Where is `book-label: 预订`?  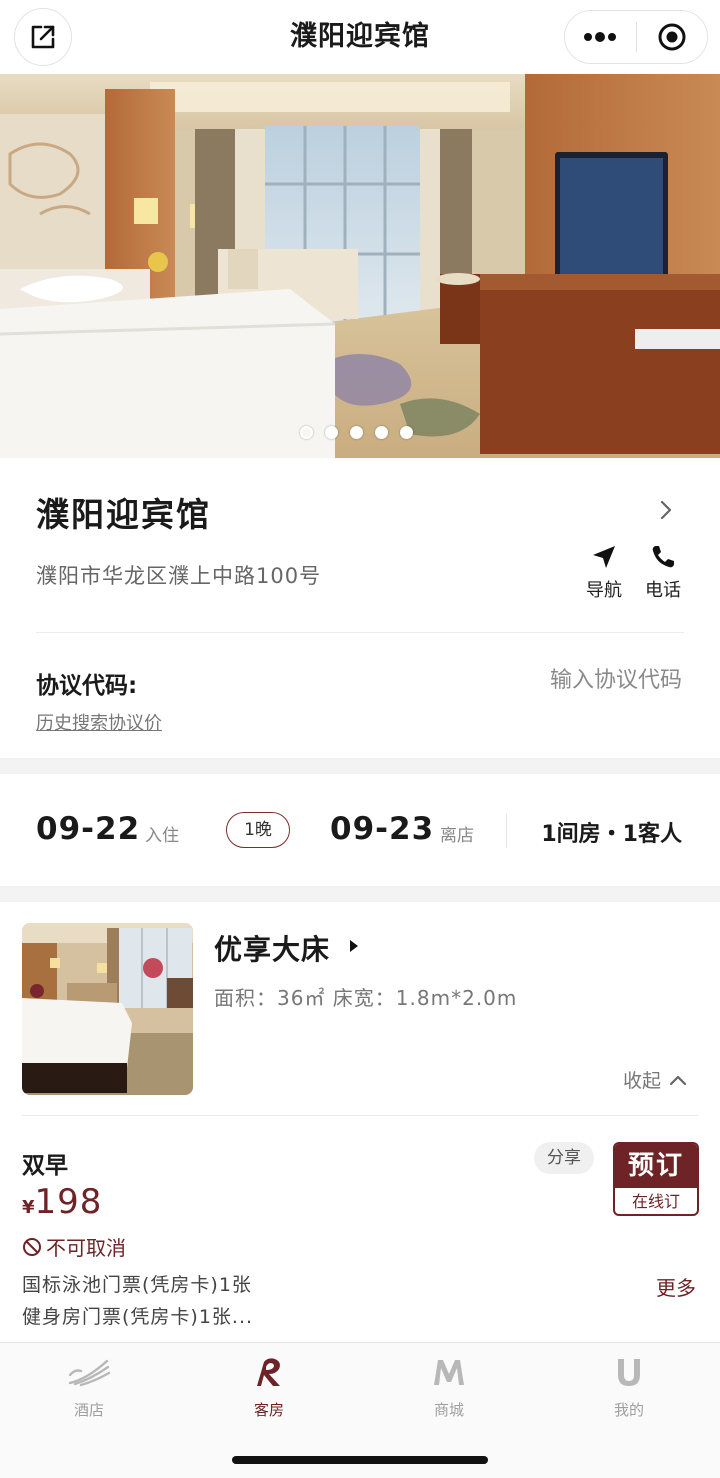 book-label: 预订 is located at coordinates (656, 1166).